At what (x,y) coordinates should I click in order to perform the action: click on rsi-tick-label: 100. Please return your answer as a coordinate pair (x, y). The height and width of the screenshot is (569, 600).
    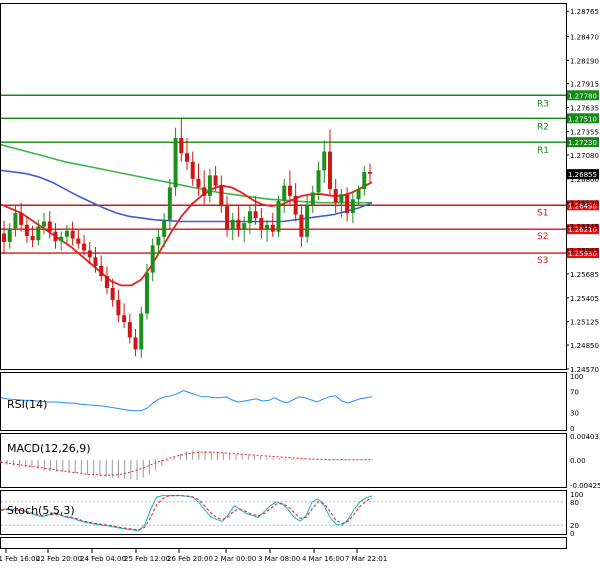
    Looking at the image, I should click on (576, 377).